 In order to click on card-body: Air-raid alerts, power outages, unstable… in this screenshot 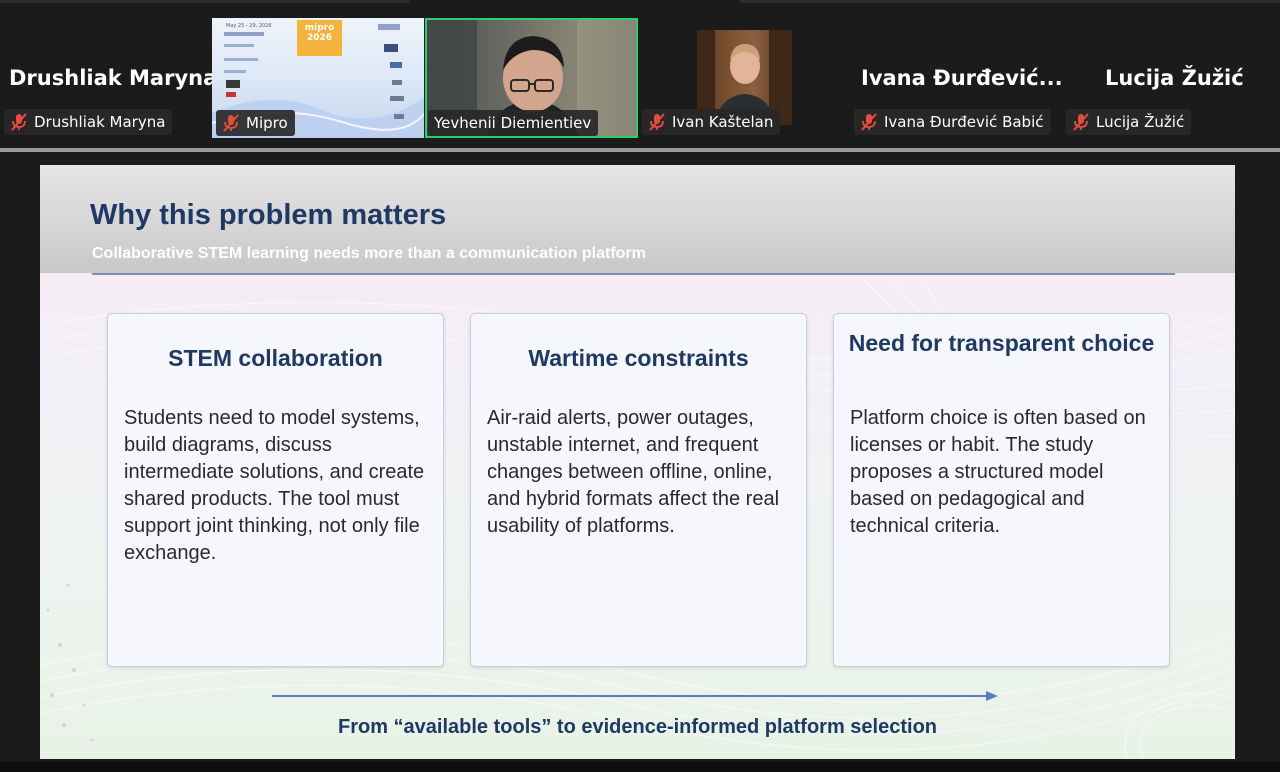, I will do `click(633, 472)`.